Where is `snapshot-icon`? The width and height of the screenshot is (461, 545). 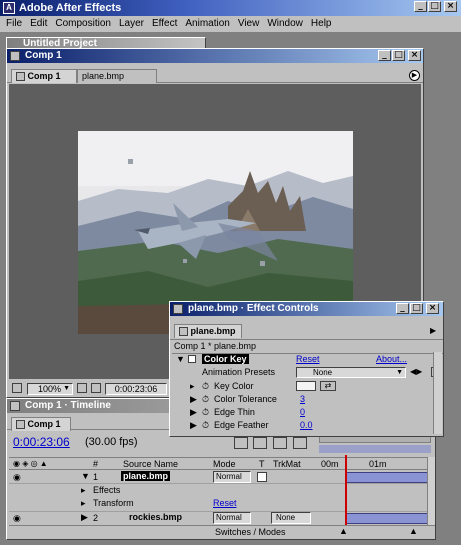
snapshot-icon is located at coordinates (96, 388).